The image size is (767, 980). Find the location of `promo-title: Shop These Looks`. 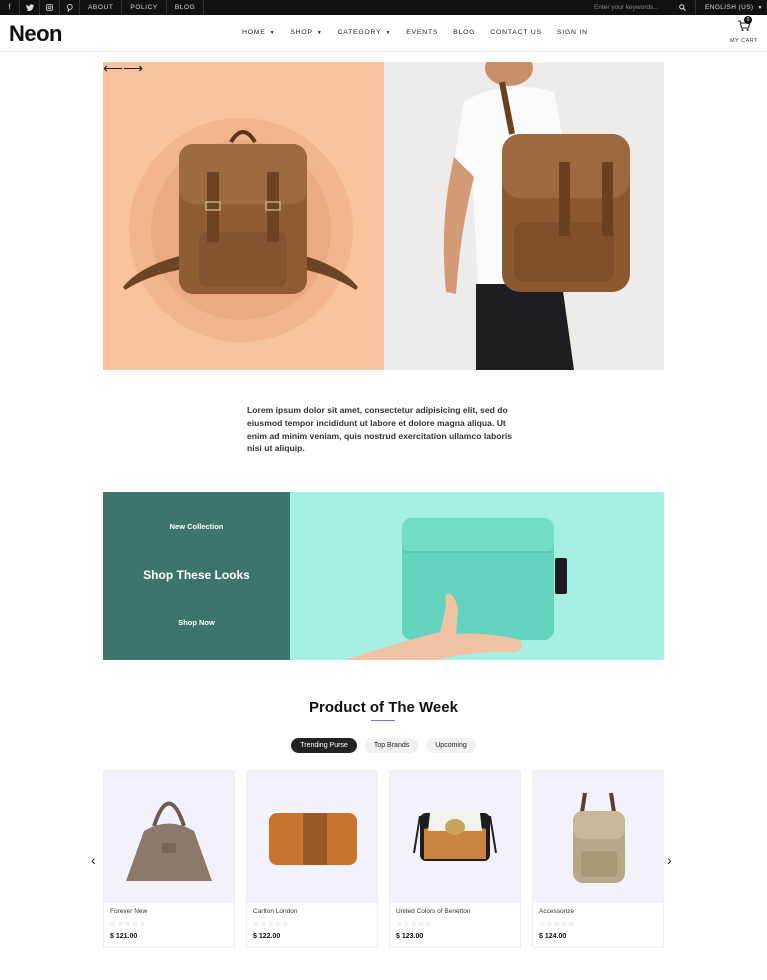

promo-title: Shop These Looks is located at coordinates (196, 575).